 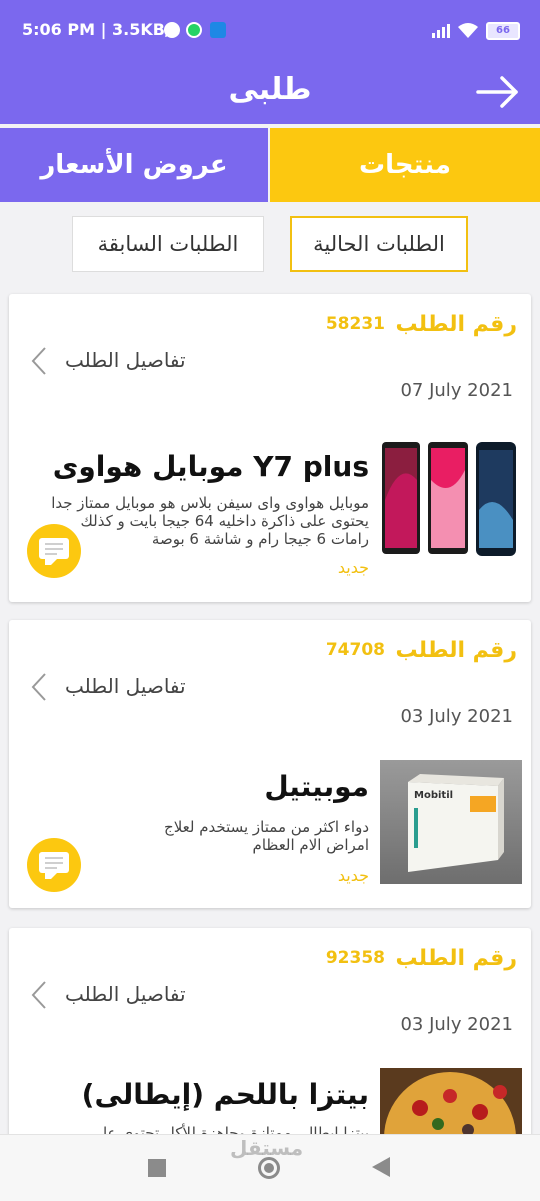 What do you see at coordinates (269, 1168) in the screenshot?
I see `home-icon` at bounding box center [269, 1168].